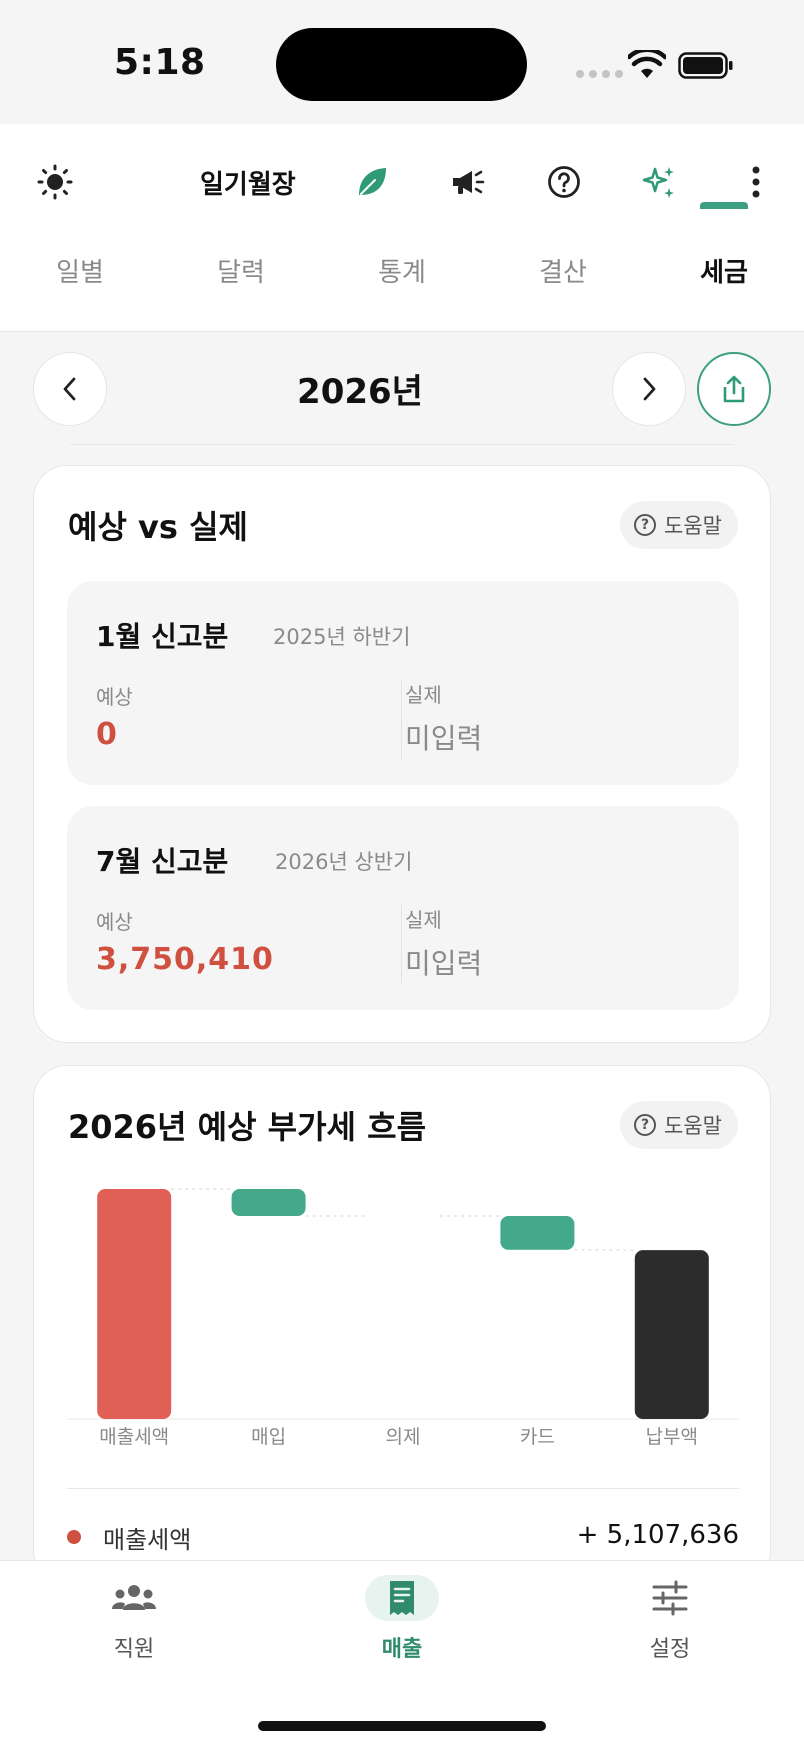 This screenshot has width=804, height=1748. Describe the element at coordinates (342, 637) in the screenshot. I see `period-range: 2025년 하반기` at that location.